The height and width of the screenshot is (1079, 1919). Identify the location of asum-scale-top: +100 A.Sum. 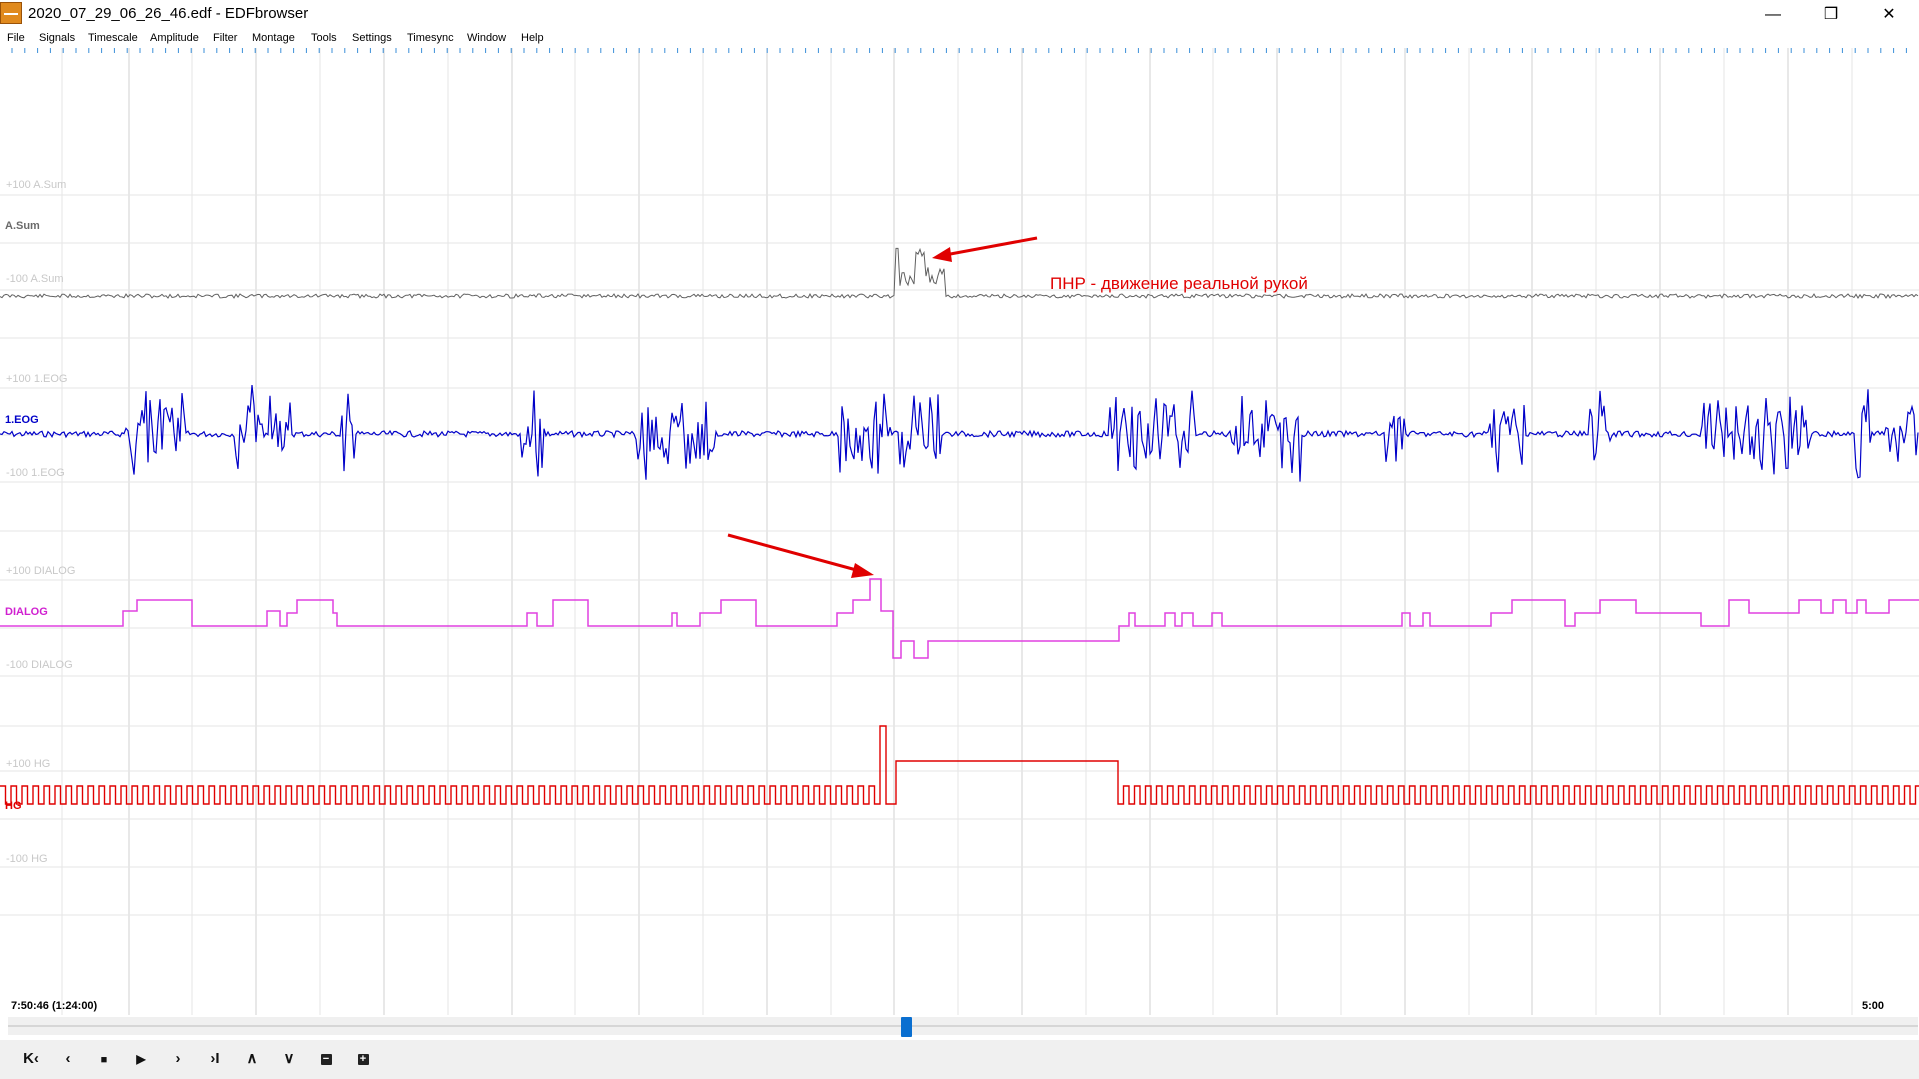
(36, 185).